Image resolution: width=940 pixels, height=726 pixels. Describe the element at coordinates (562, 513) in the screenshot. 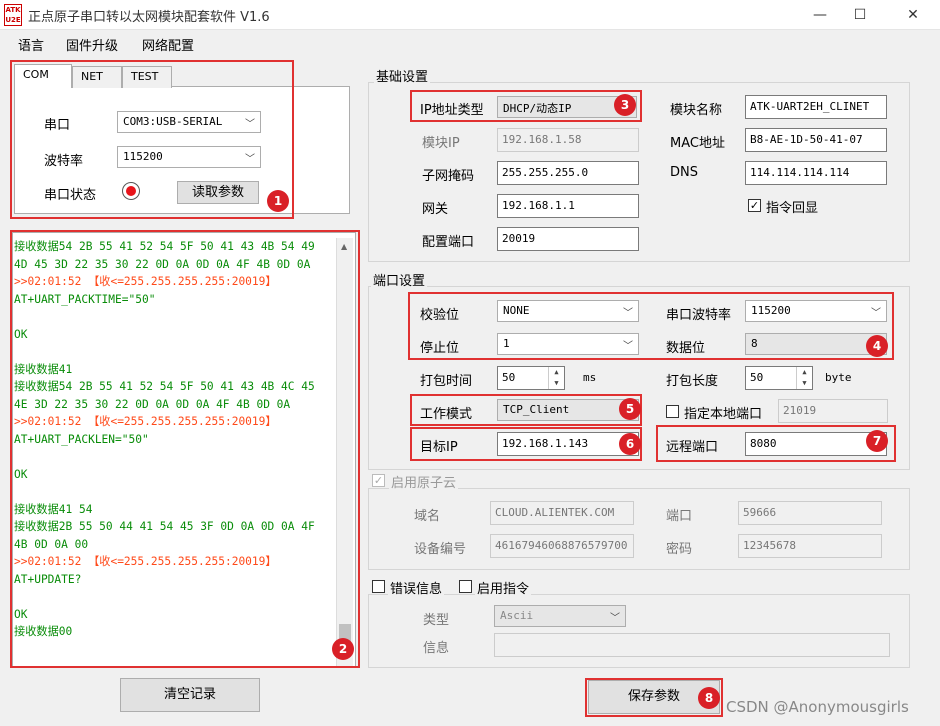

I see `domain-field: CLOUD.ALIENTEK.COM` at that location.